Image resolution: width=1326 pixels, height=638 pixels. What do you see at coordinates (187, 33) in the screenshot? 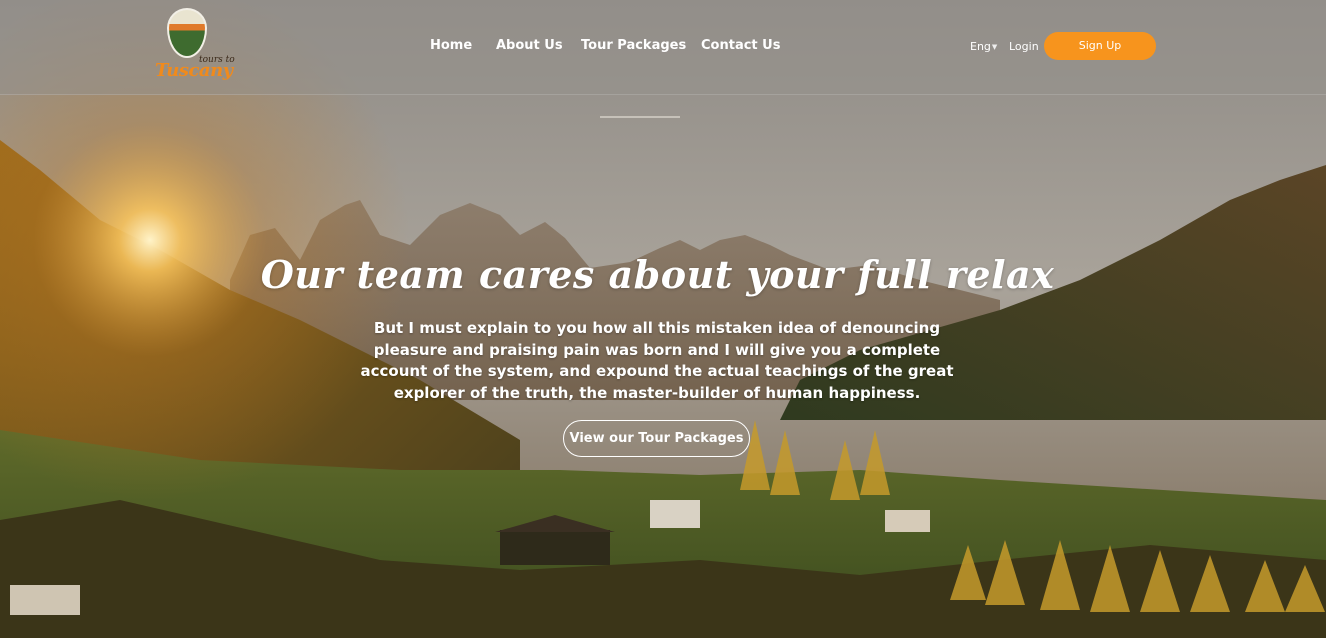
I see `logo-badge-icon` at bounding box center [187, 33].